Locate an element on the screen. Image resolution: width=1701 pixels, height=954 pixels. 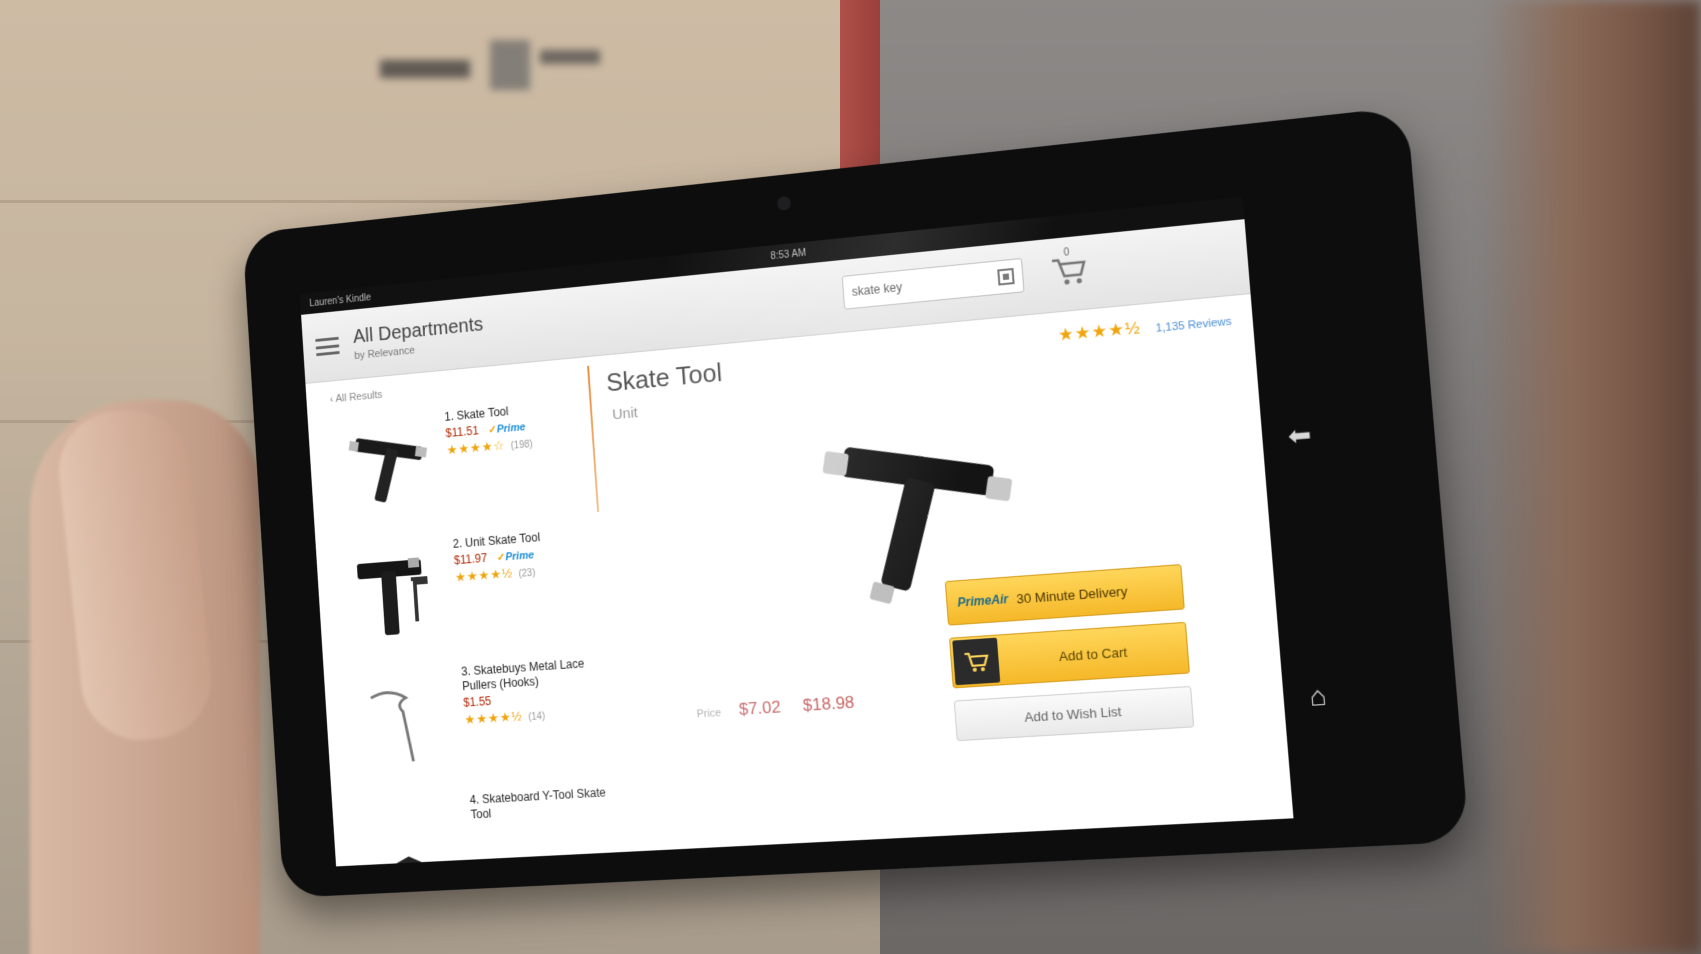
price-to: $18.98 is located at coordinates (829, 703).